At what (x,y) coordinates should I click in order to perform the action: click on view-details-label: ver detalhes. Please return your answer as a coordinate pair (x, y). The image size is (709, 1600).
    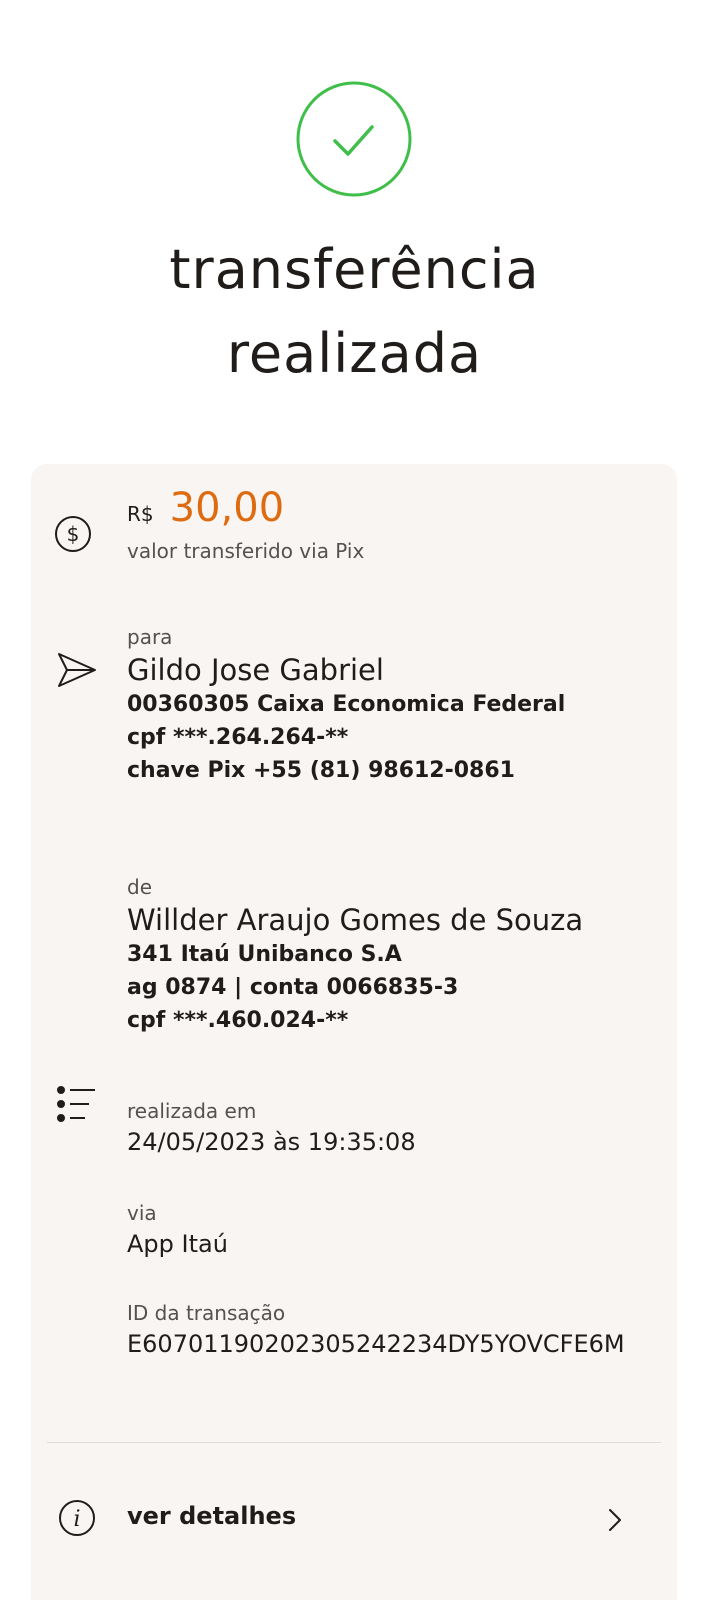
    Looking at the image, I should click on (212, 1516).